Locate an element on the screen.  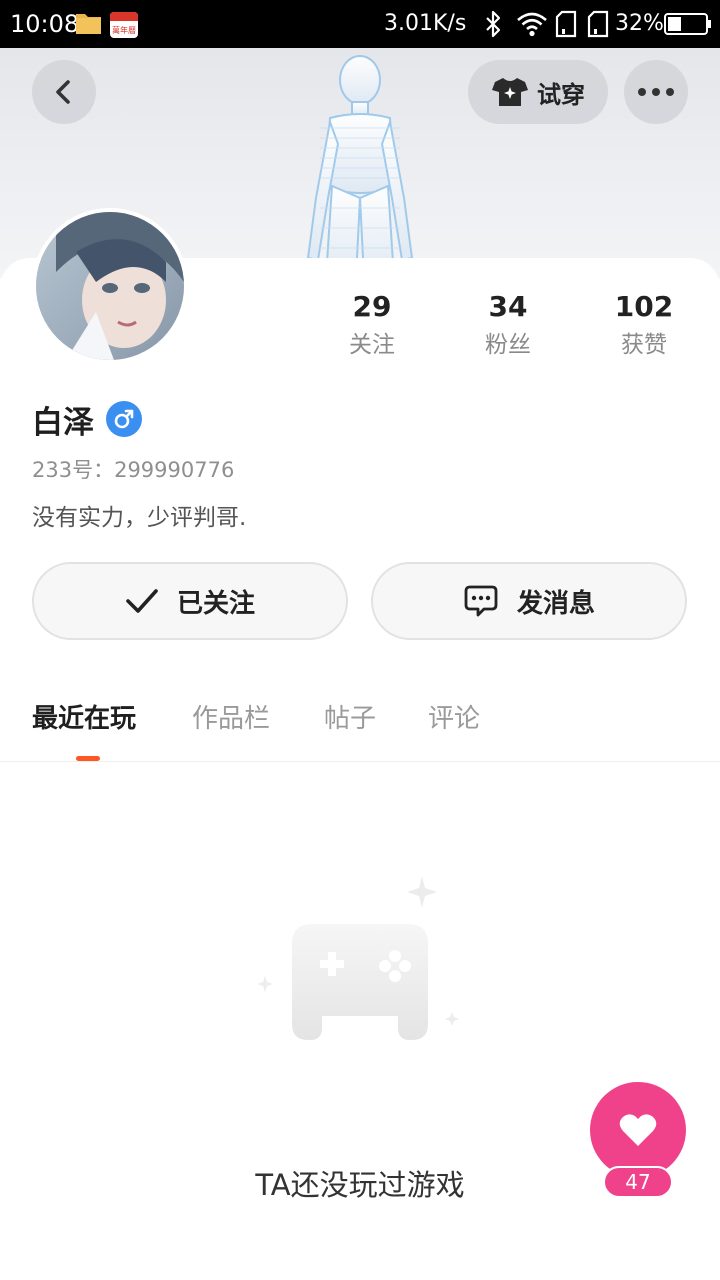
wifi-icon is located at coordinates (532, 24).